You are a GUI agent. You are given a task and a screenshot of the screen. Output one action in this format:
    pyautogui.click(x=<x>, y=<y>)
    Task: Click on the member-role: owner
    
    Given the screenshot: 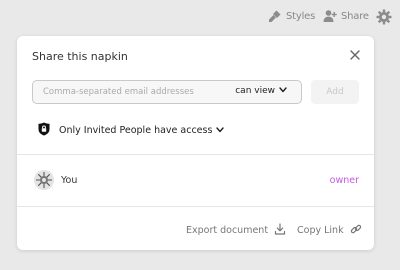 What is the action you would take?
    pyautogui.click(x=344, y=180)
    